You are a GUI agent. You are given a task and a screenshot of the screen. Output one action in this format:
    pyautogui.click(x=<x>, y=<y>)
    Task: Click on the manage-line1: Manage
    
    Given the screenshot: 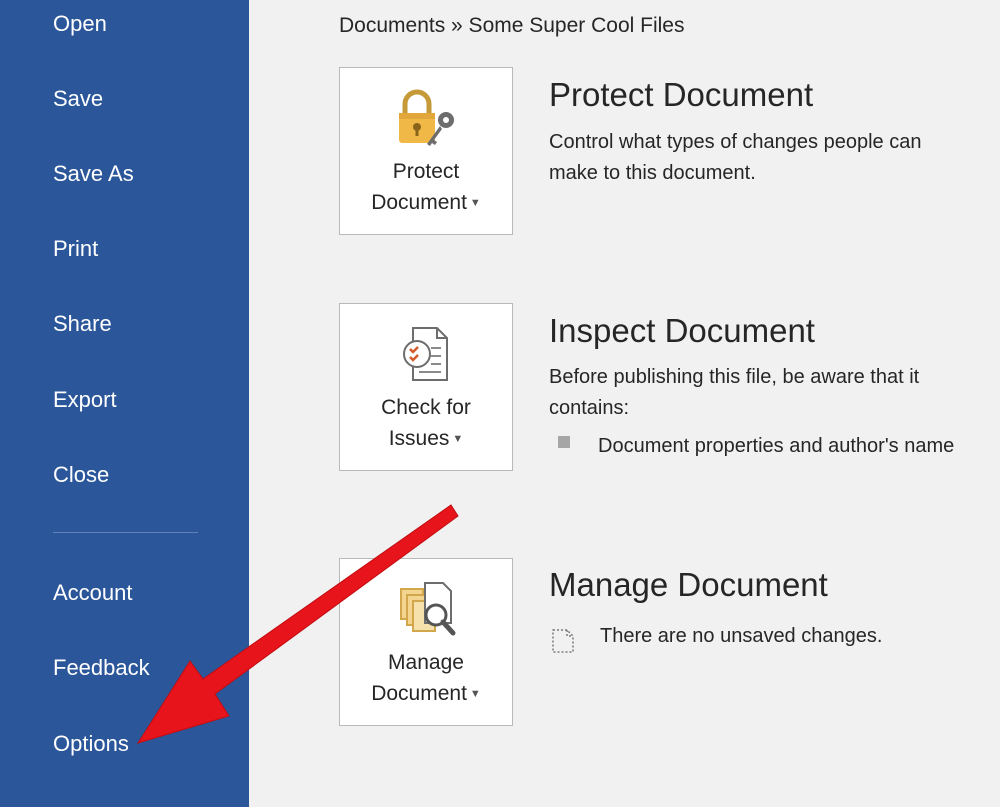 What is the action you would take?
    pyautogui.click(x=426, y=662)
    